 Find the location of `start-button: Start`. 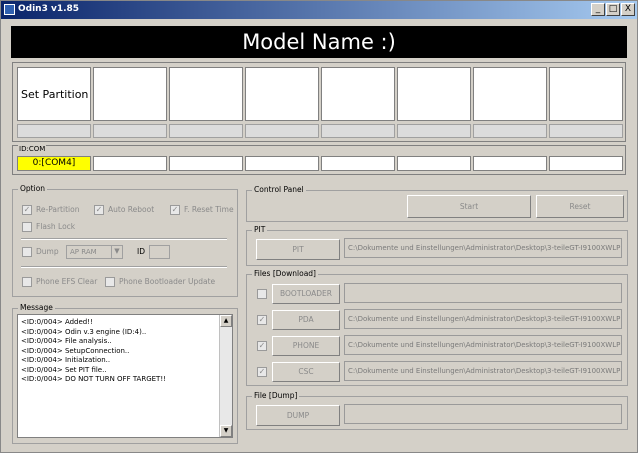

start-button: Start is located at coordinates (469, 206).